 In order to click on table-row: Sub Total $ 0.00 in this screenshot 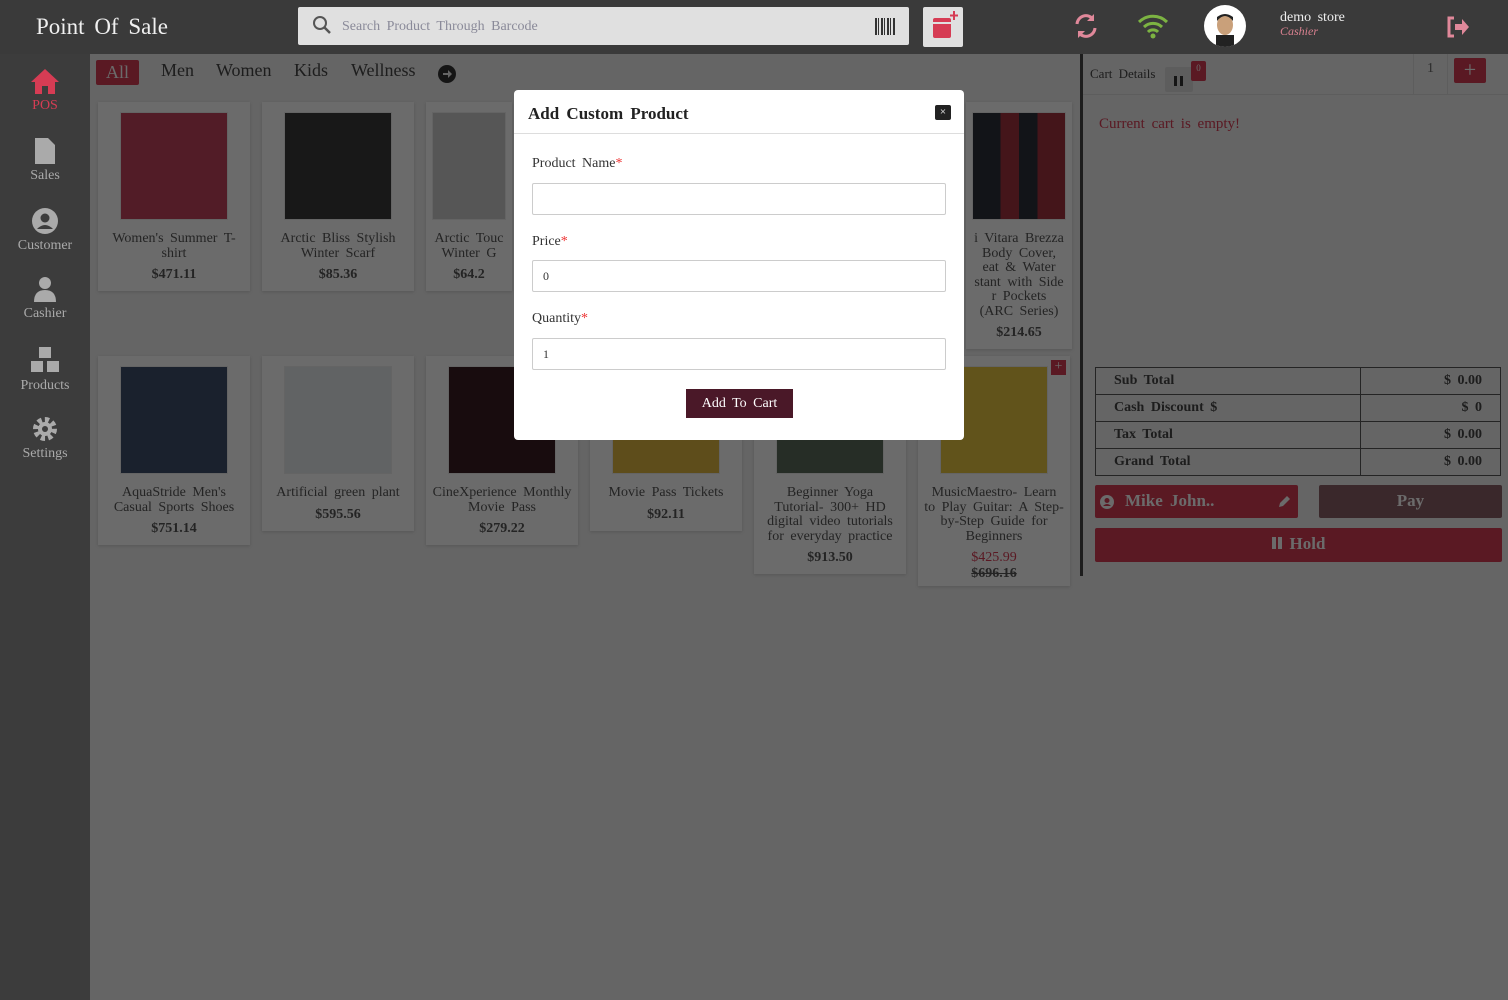, I will do `click(1298, 381)`.